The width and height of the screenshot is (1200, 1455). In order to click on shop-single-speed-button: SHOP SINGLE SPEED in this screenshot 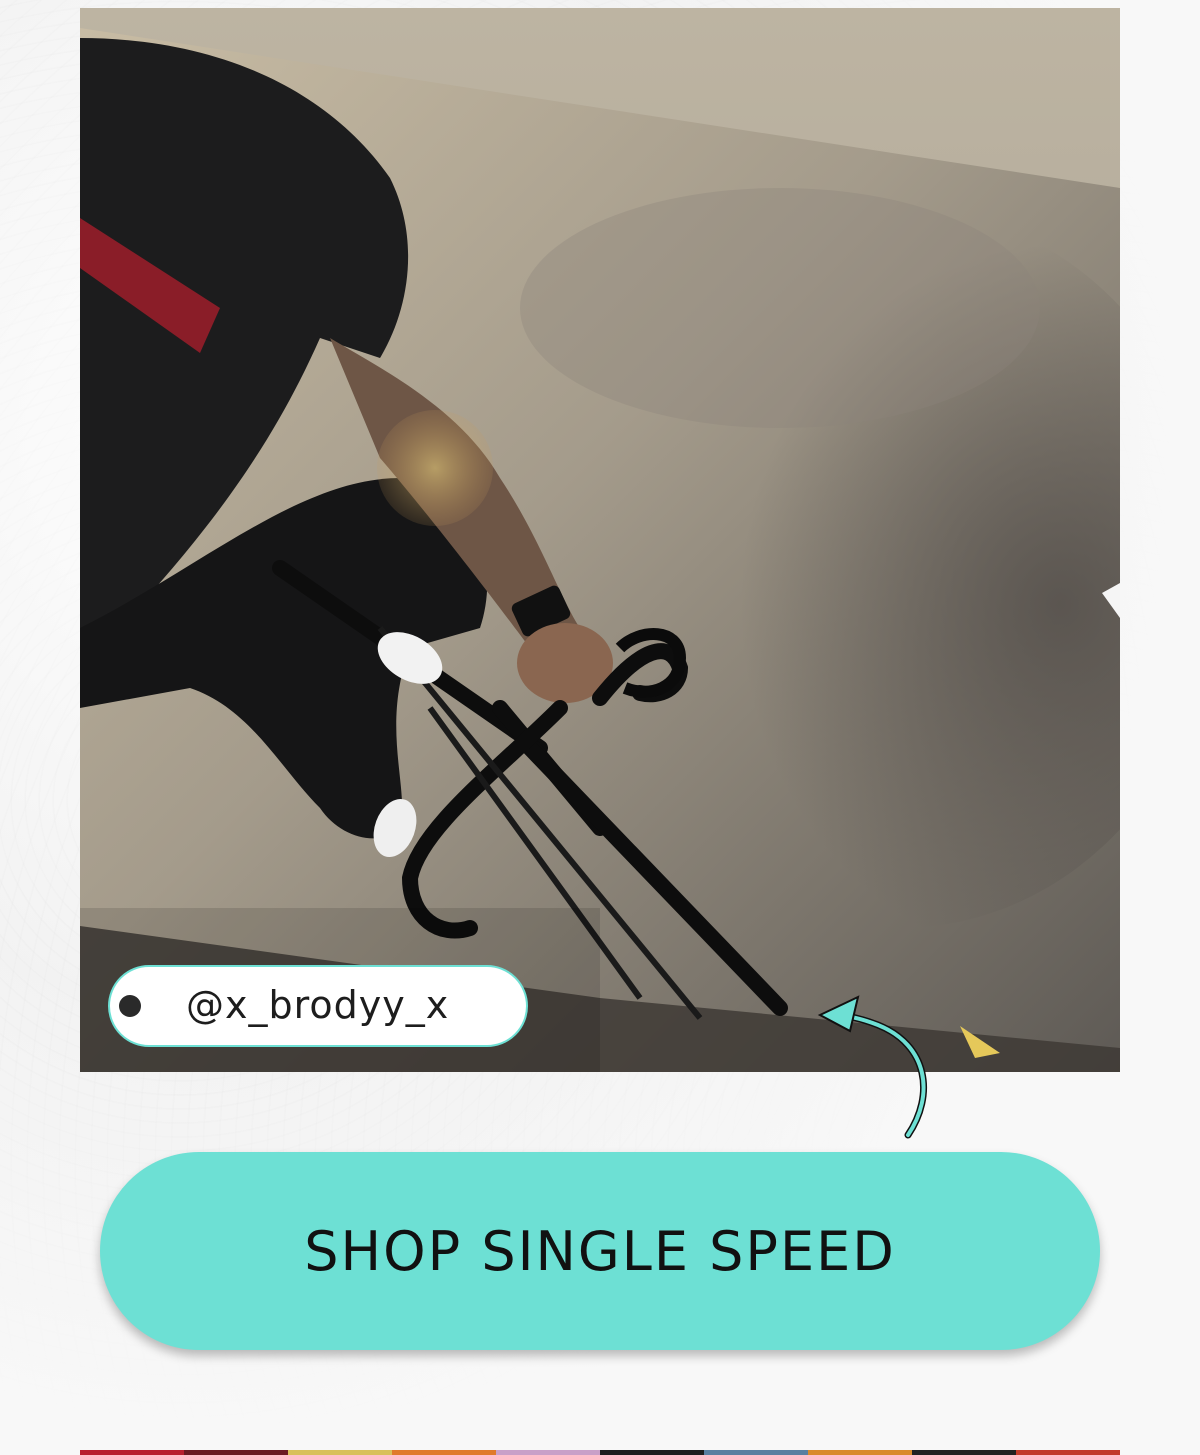, I will do `click(600, 1251)`.